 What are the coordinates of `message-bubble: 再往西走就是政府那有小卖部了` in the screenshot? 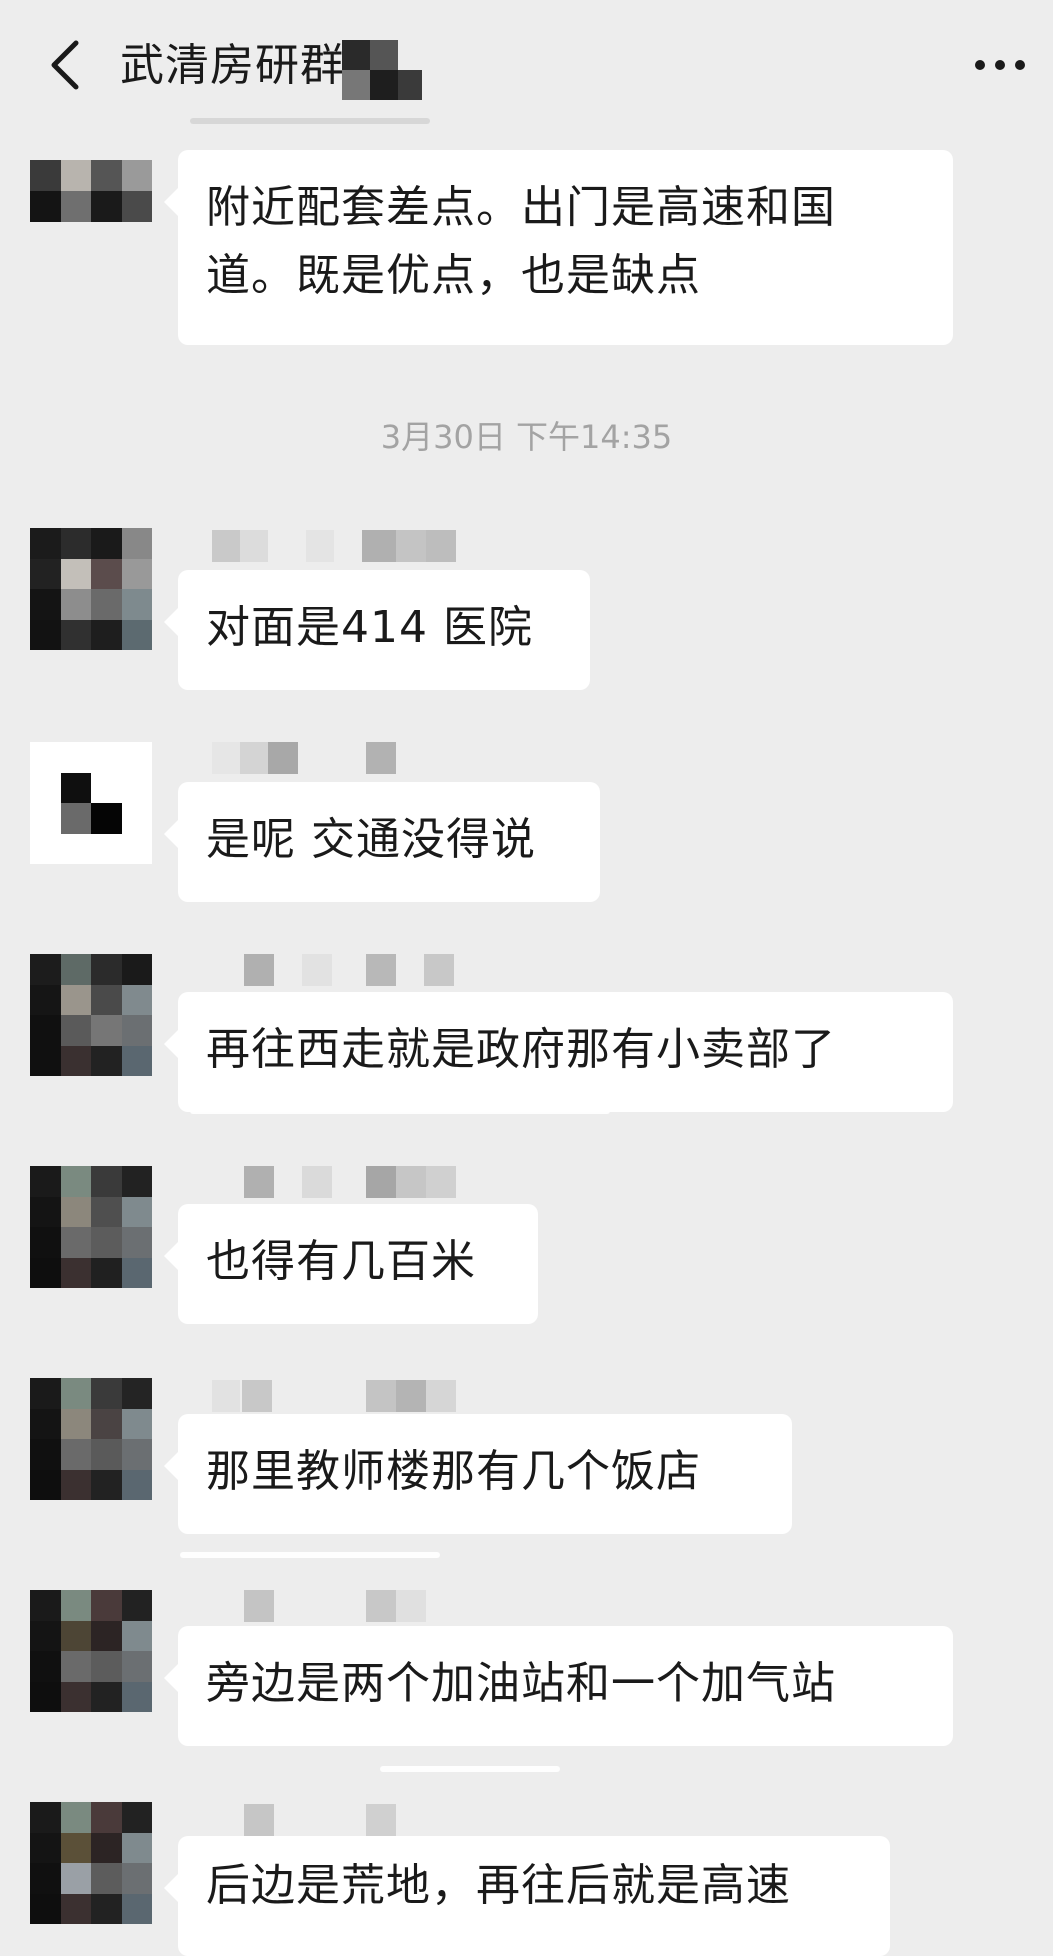 It's located at (558, 1052).